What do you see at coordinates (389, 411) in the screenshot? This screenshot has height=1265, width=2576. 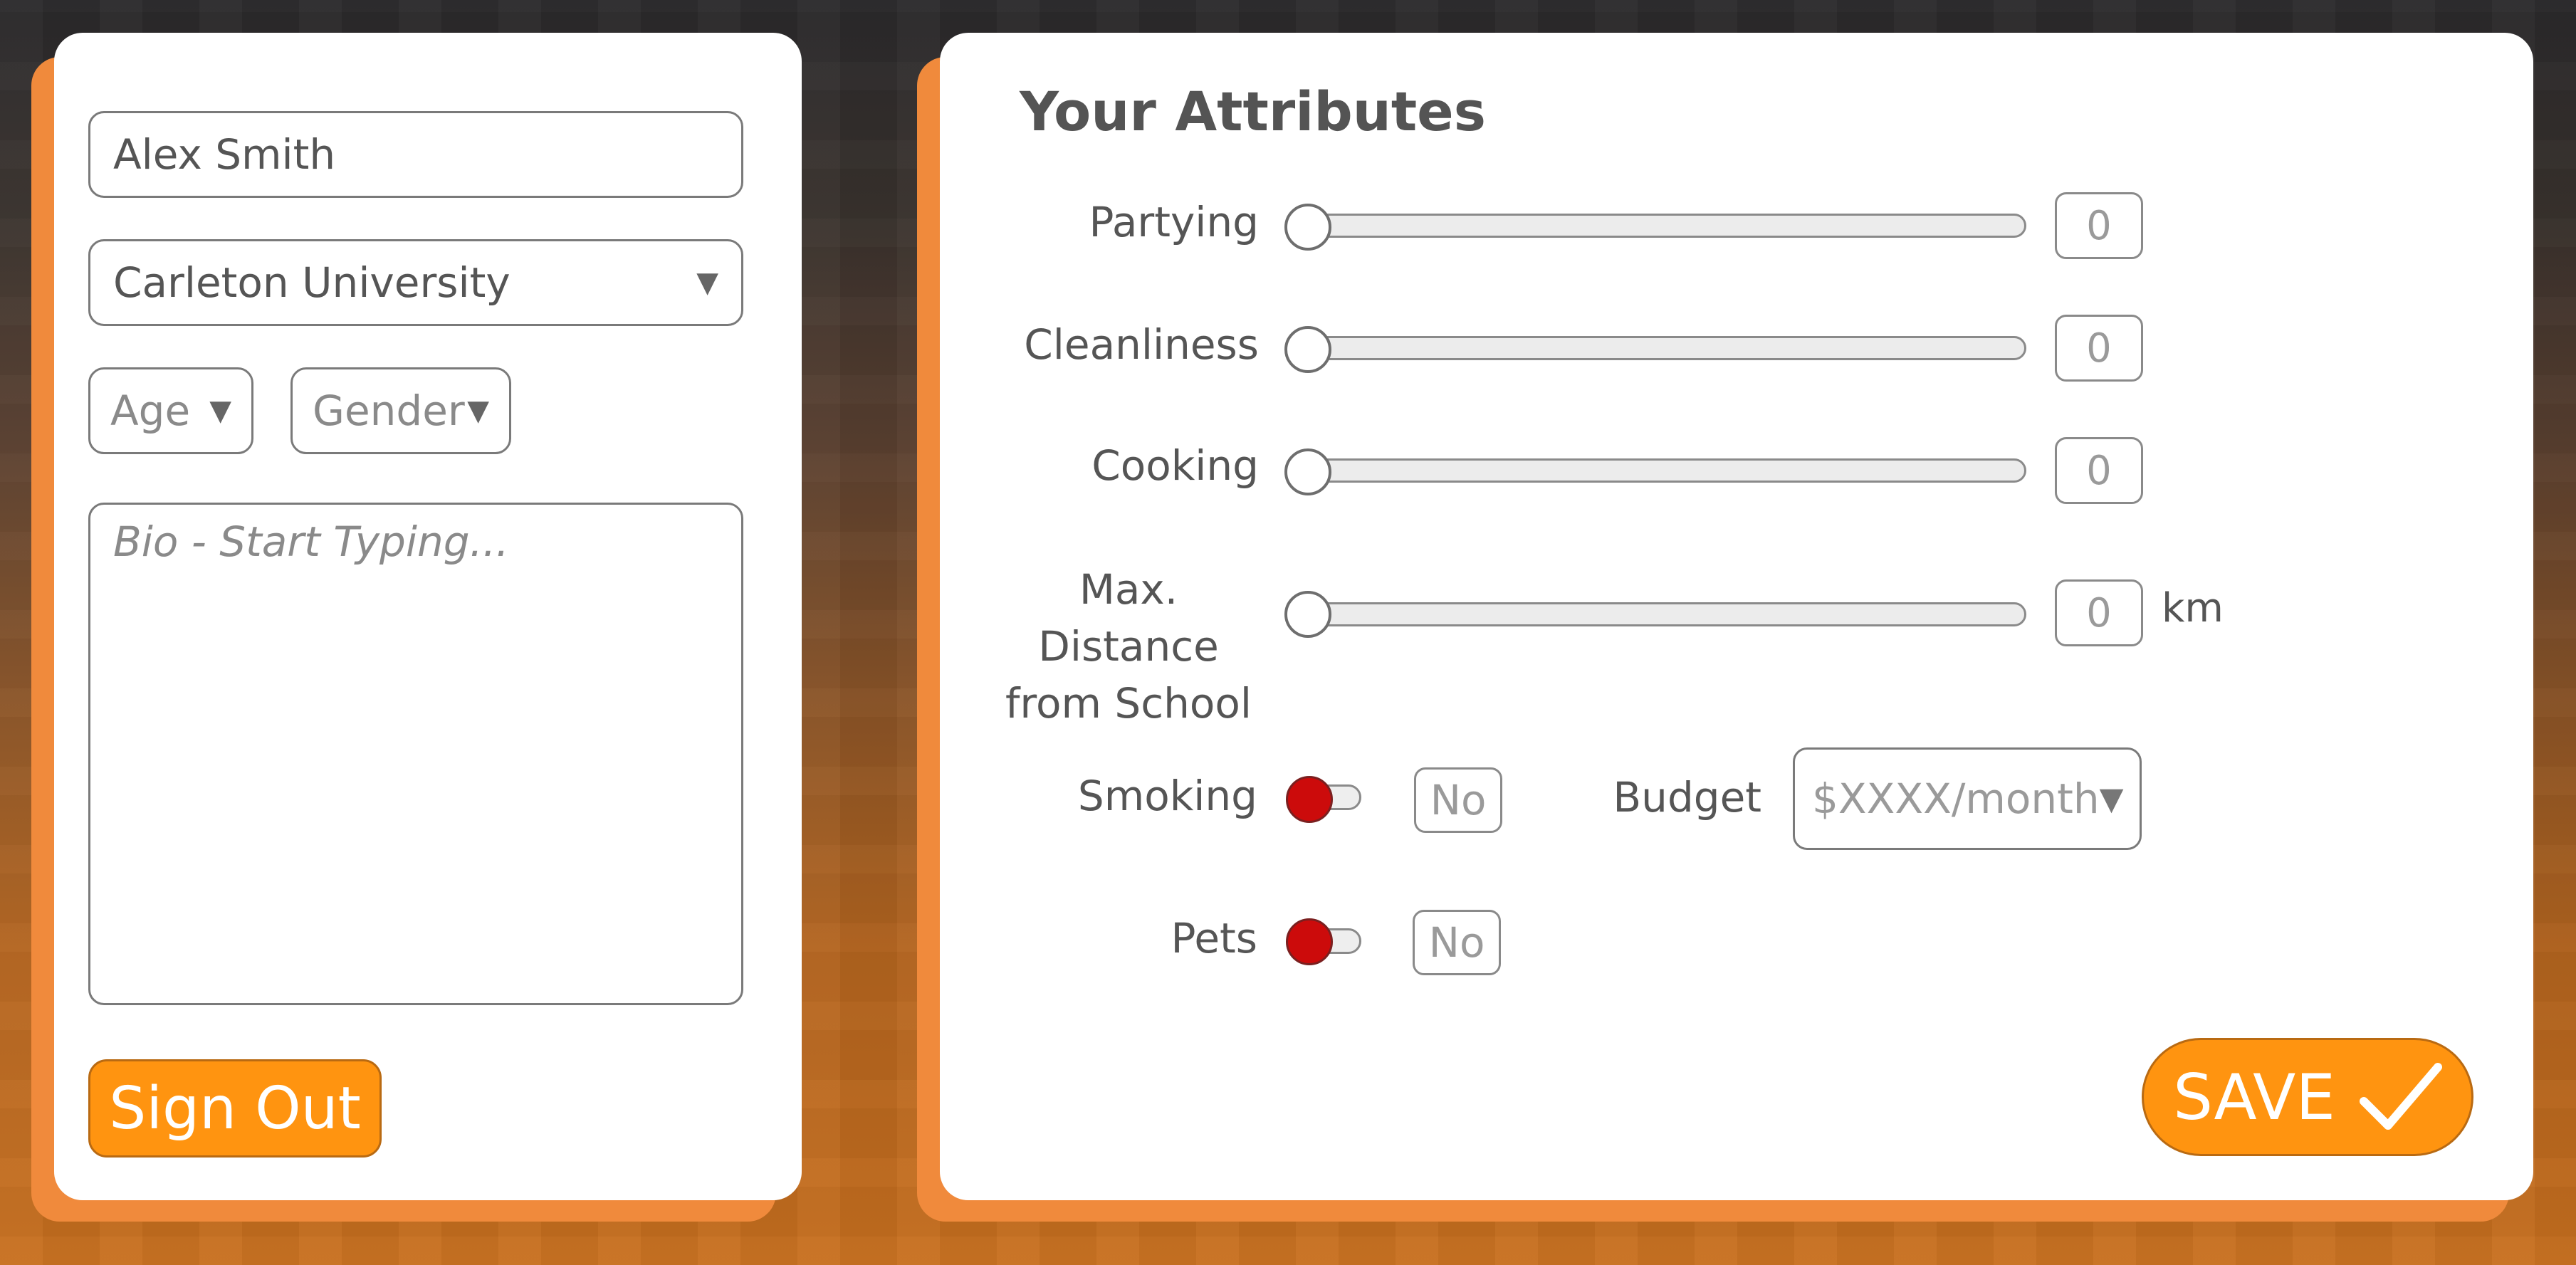 I see `gender-placeholder: Gender` at bounding box center [389, 411].